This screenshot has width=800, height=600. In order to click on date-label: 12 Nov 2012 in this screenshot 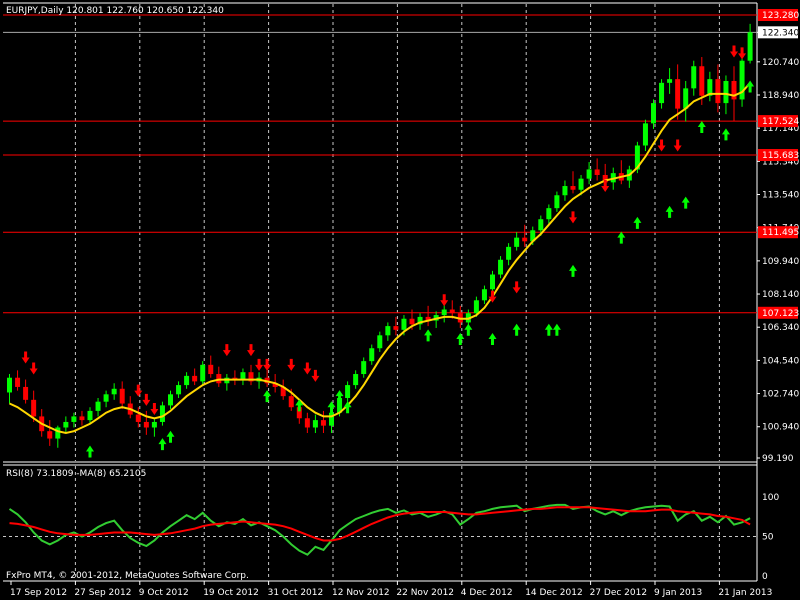, I will do `click(361, 593)`.